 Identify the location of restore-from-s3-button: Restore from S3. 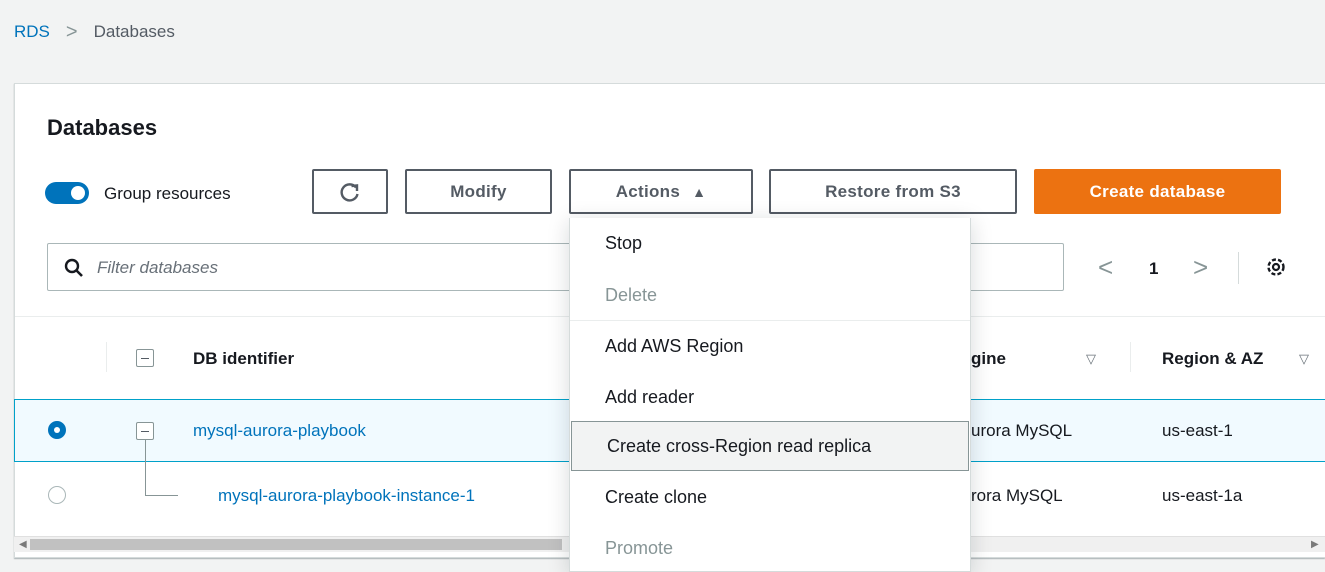
(893, 191).